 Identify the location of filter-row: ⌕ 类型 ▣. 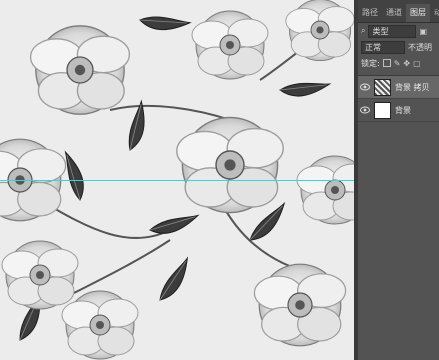
(398, 31).